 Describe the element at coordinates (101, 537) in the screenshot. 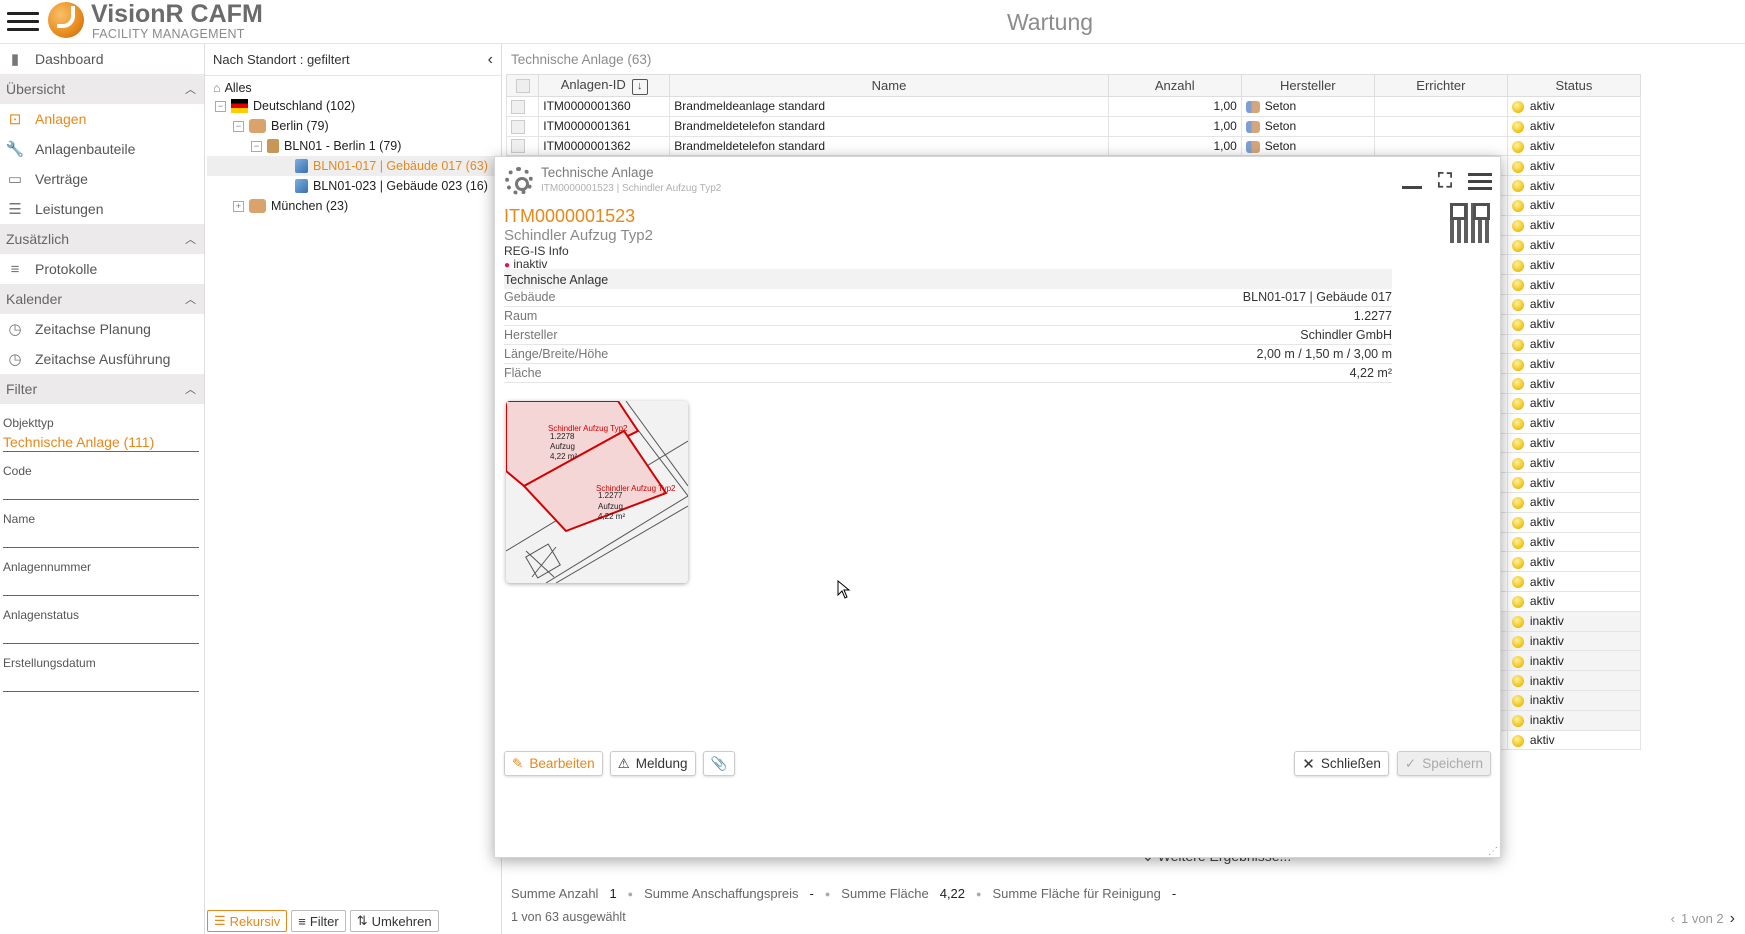

I see `name-field` at that location.